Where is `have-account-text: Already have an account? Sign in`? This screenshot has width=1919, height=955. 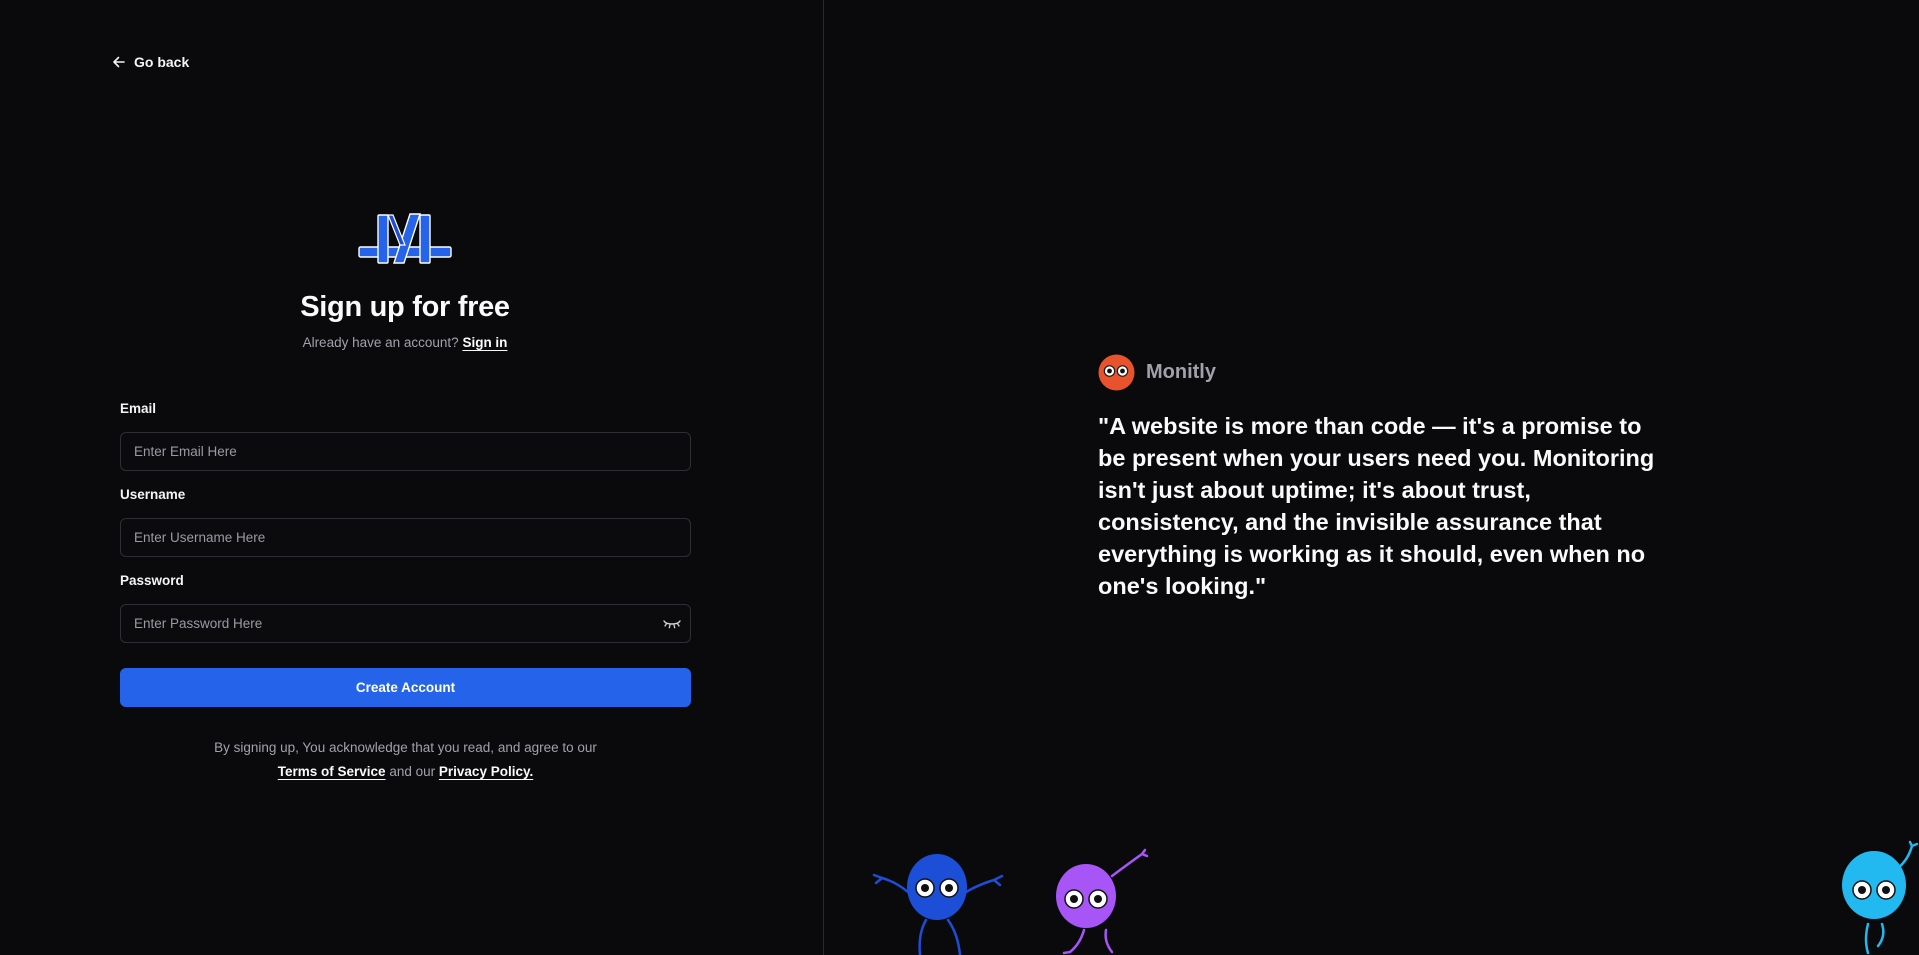 have-account-text: Already have an account? Sign in is located at coordinates (405, 342).